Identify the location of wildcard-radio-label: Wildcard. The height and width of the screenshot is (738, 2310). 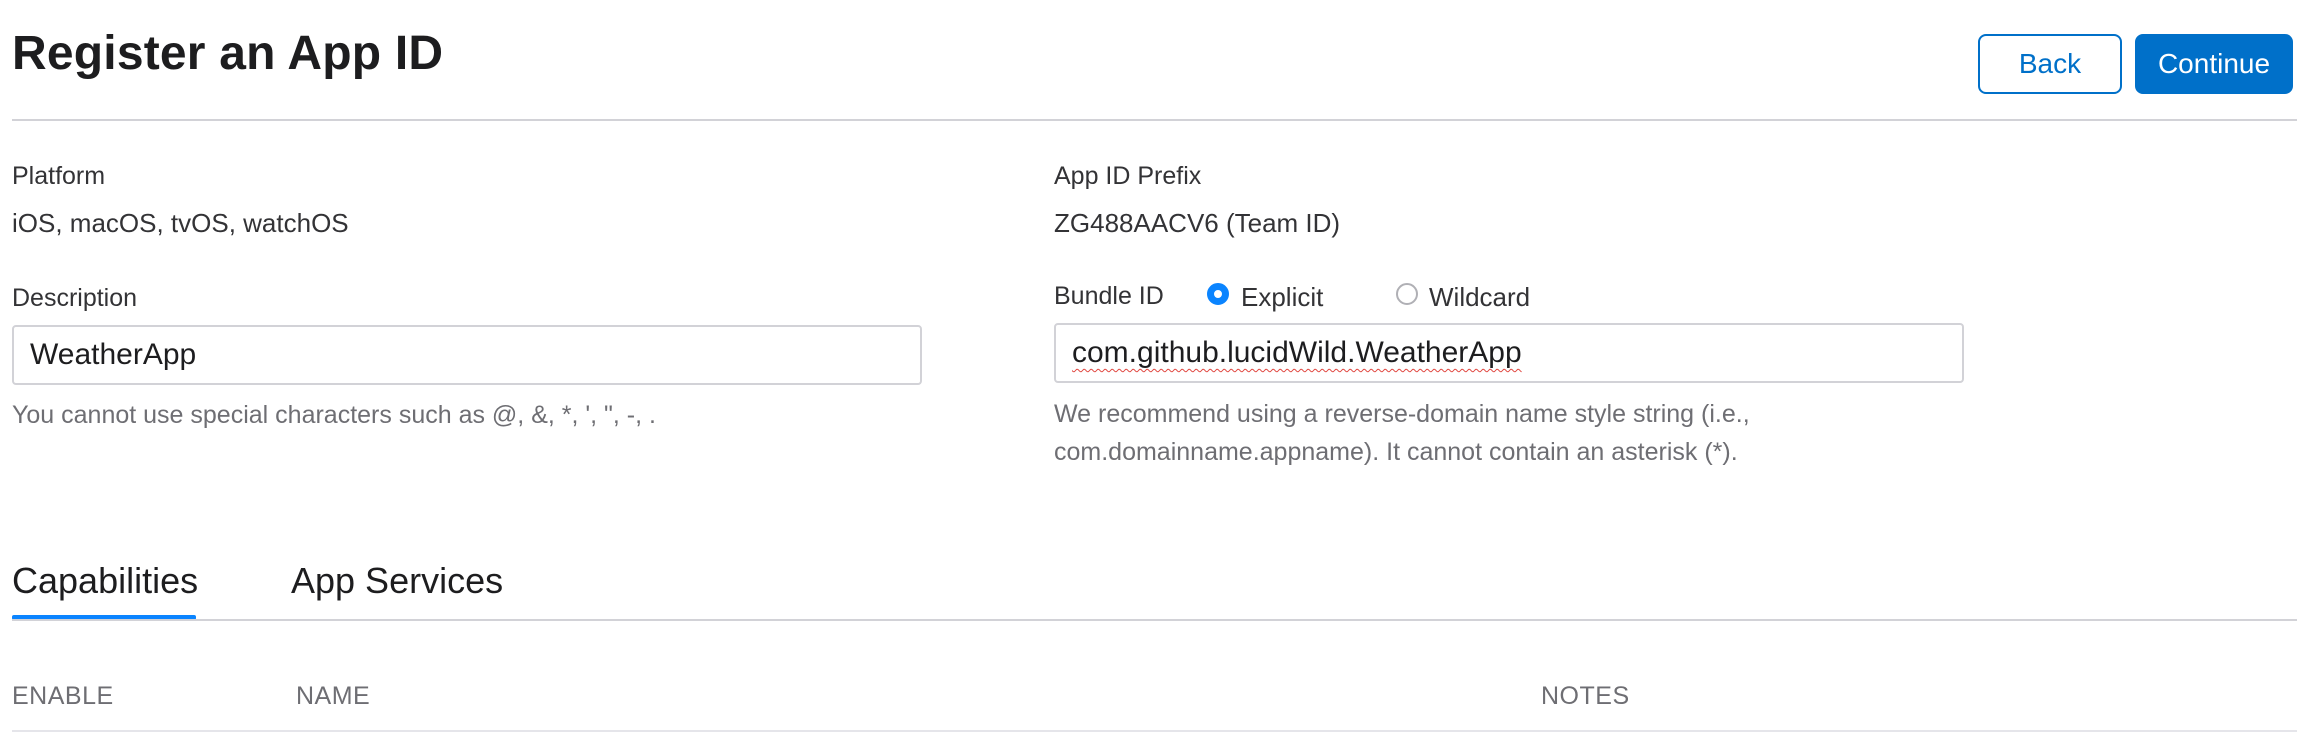
(1479, 297).